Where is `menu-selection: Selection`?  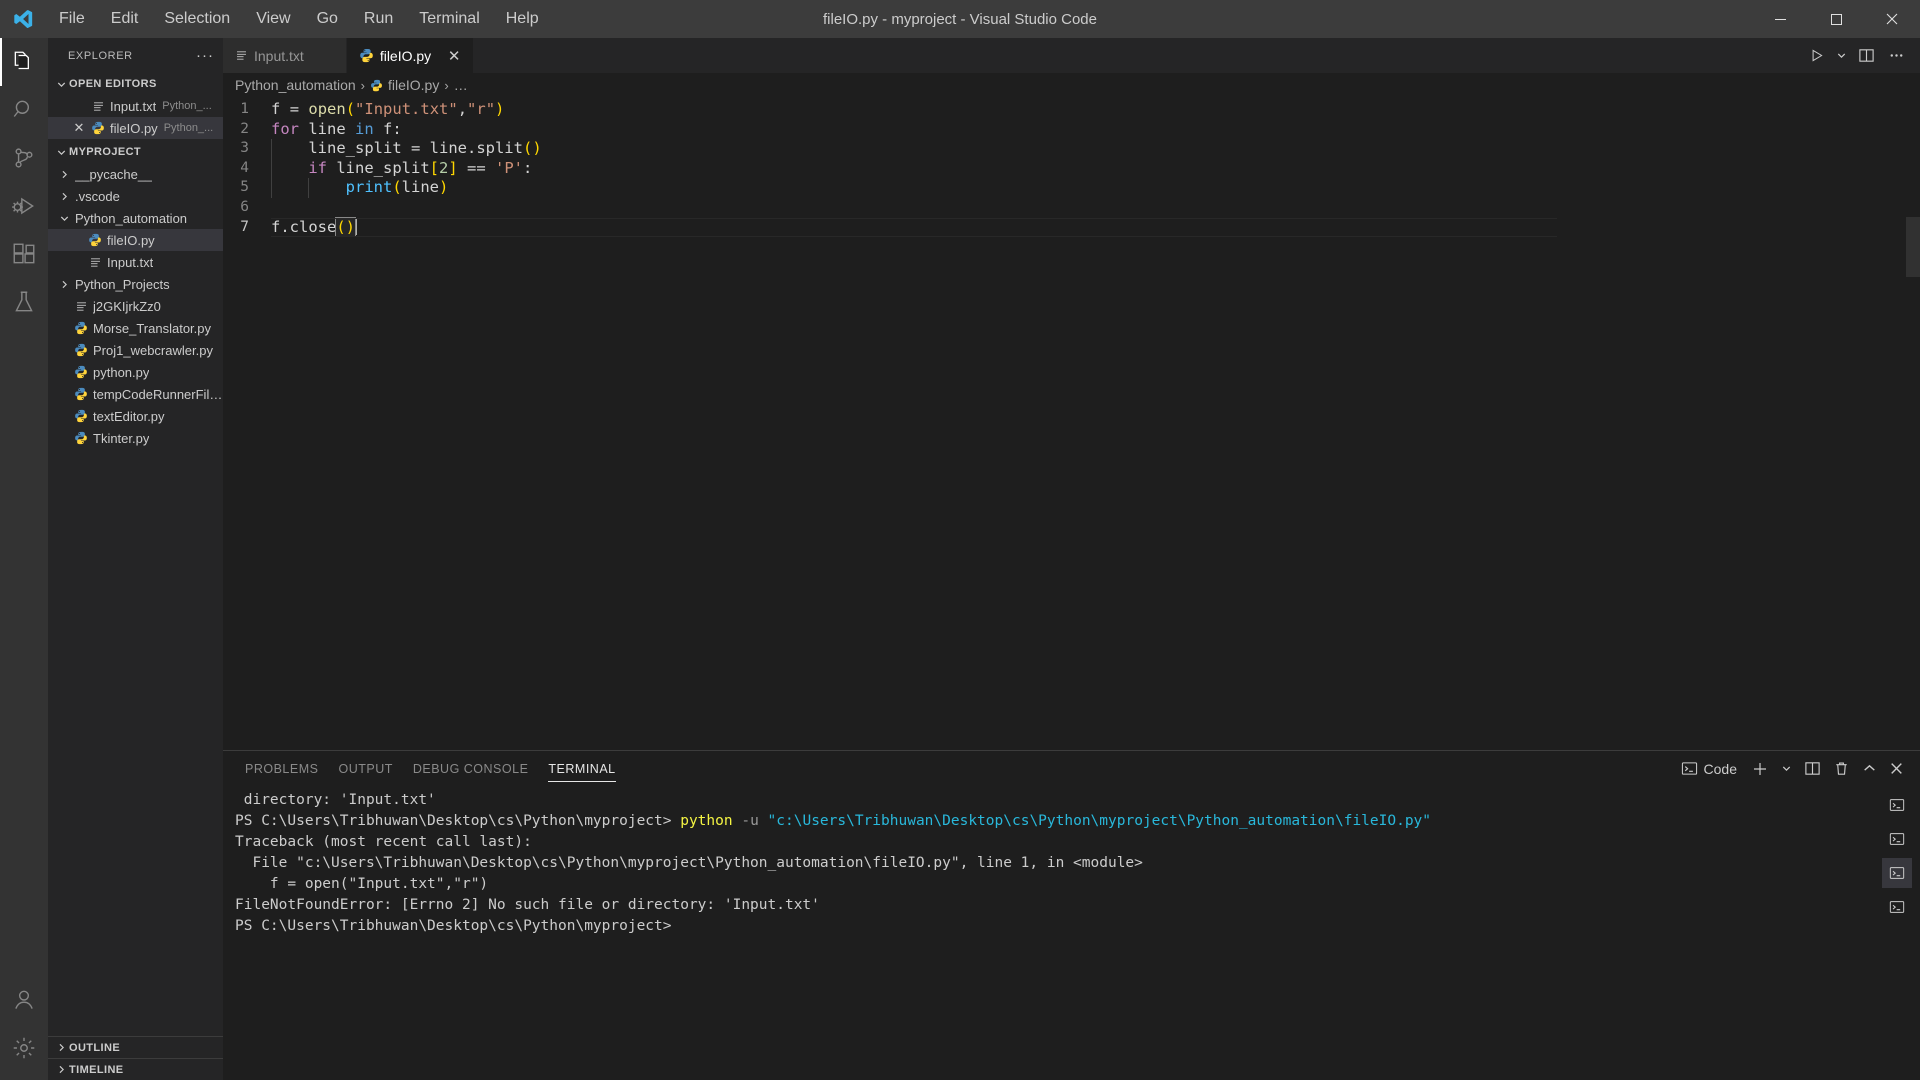
menu-selection: Selection is located at coordinates (197, 19).